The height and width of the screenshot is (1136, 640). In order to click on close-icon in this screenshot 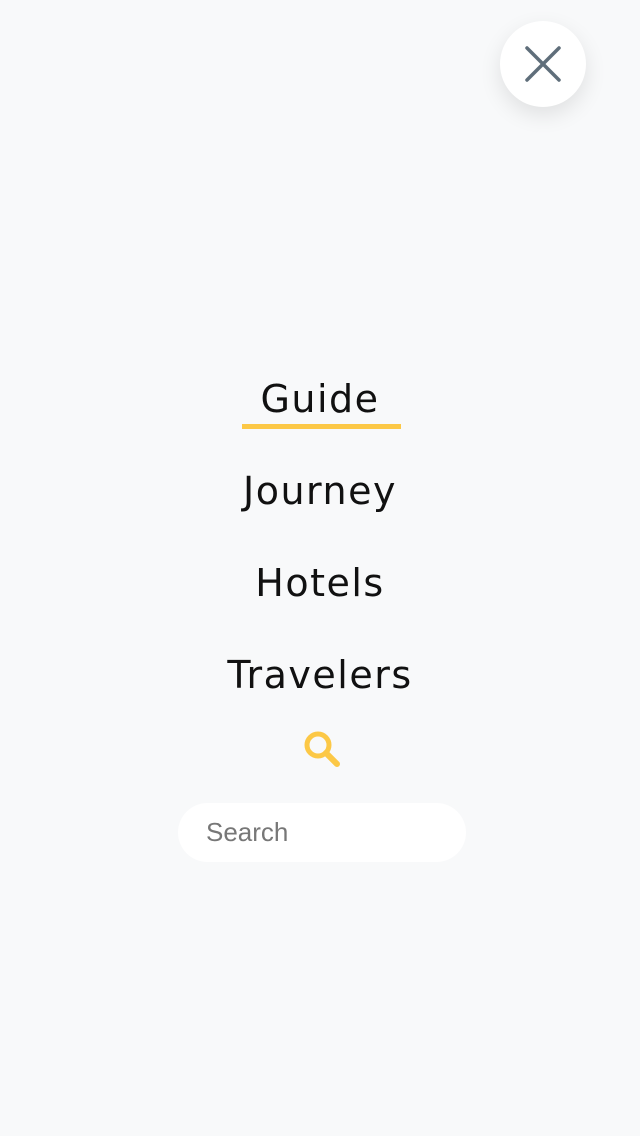, I will do `click(543, 64)`.